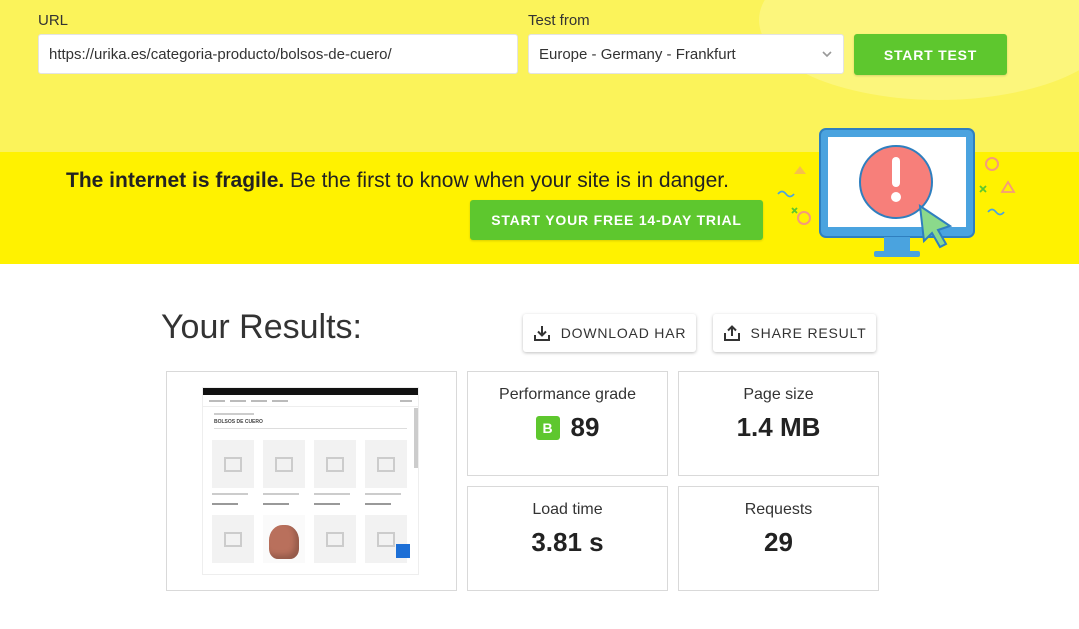  I want to click on performance-grade-card: Performance grade B 89, so click(567, 423).